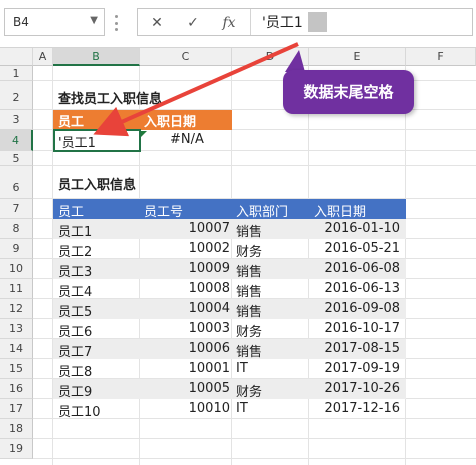  I want to click on lookup-result-cell: #N/A, so click(187, 139).